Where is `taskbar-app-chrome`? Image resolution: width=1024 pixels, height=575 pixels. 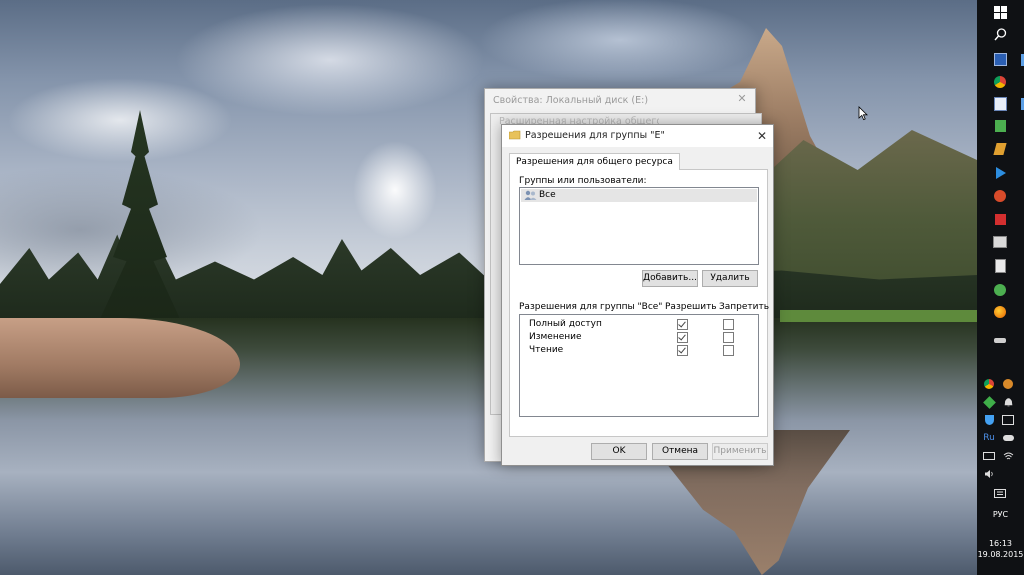 taskbar-app-chrome is located at coordinates (1000, 82).